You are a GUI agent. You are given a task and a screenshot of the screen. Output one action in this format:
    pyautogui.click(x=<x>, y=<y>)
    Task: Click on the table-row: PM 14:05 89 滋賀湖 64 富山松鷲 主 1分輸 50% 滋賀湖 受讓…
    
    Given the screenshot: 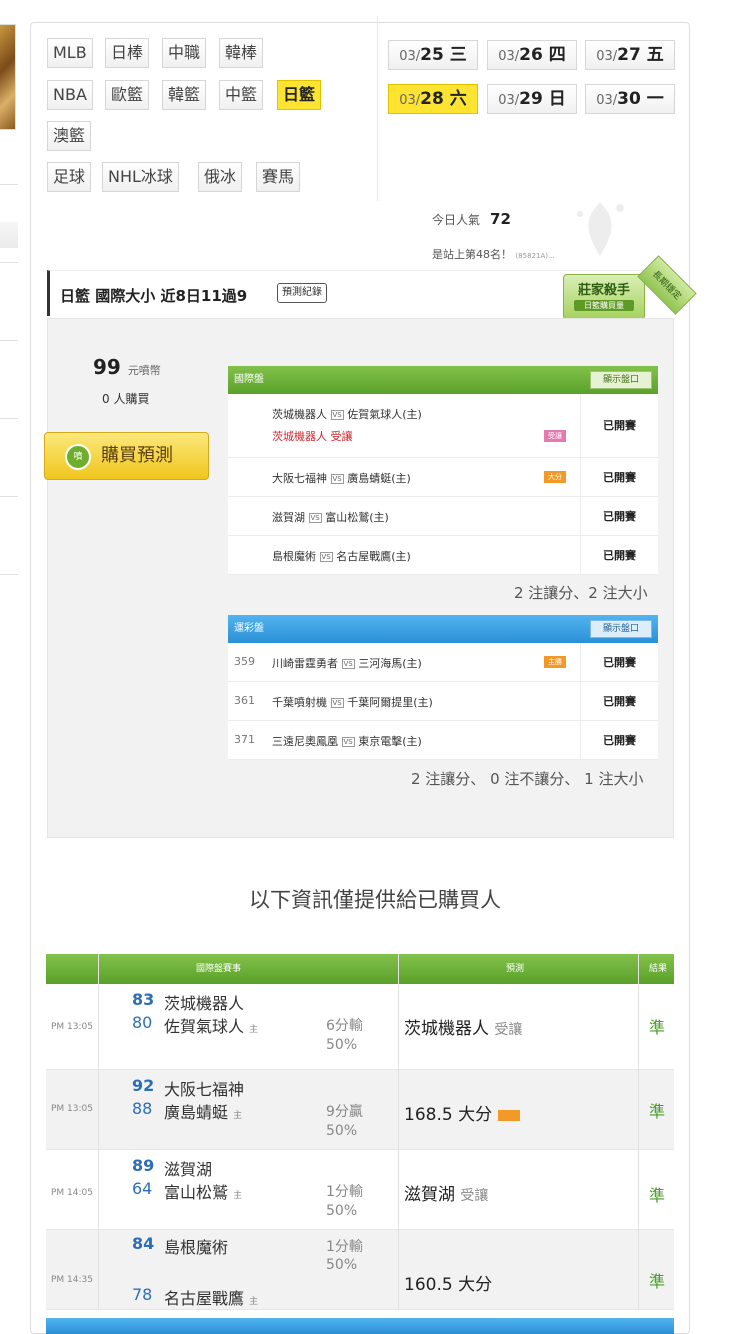 What is the action you would take?
    pyautogui.click(x=360, y=1190)
    